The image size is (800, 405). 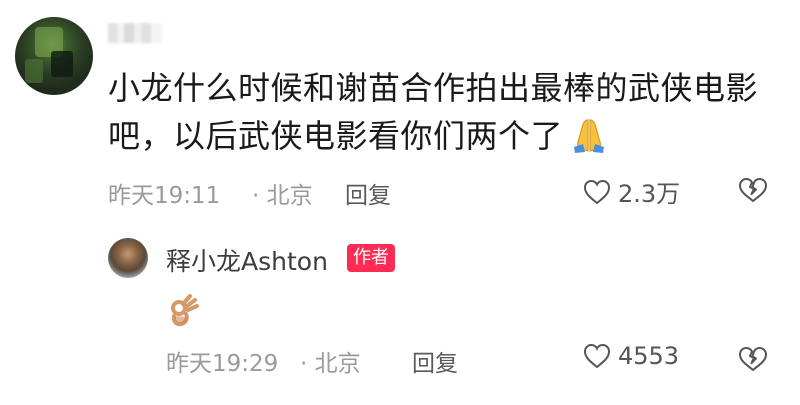 I want to click on author-badge: 作者, so click(x=371, y=258).